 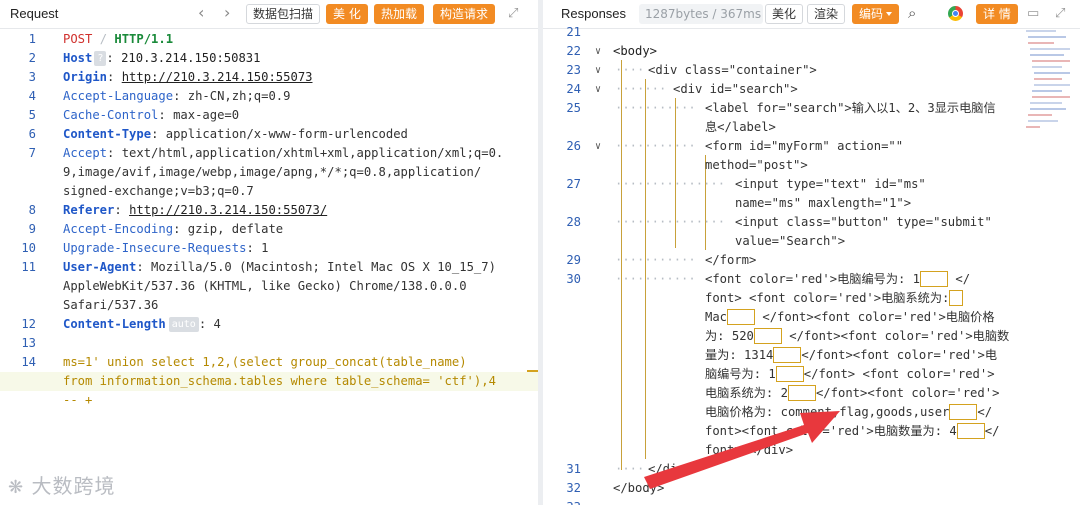 What do you see at coordinates (101, 39) in the screenshot?
I see `request-line: 1 POST / HTTP/1.1` at bounding box center [101, 39].